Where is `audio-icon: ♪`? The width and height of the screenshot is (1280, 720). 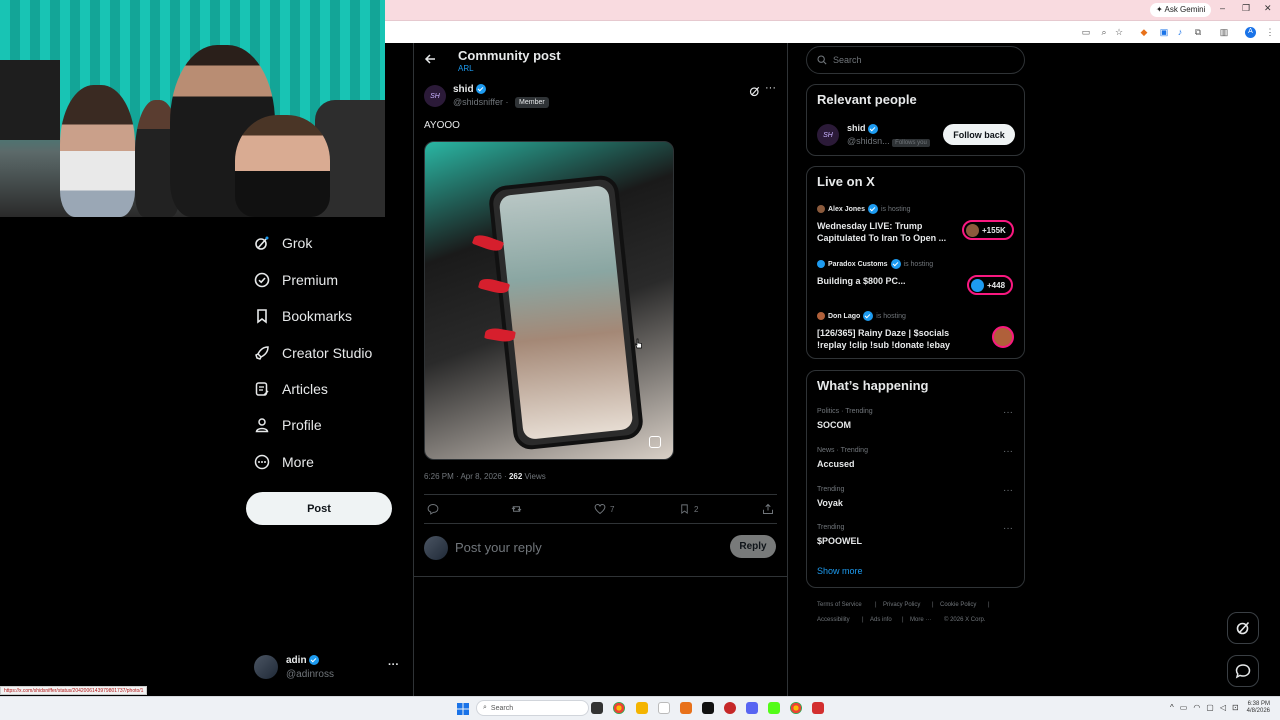 audio-icon: ♪ is located at coordinates (1180, 32).